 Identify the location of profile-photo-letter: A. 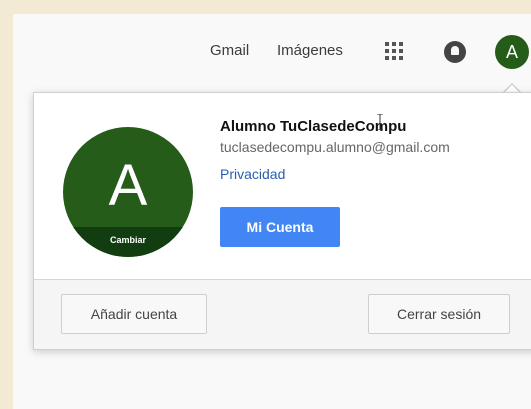
(128, 185).